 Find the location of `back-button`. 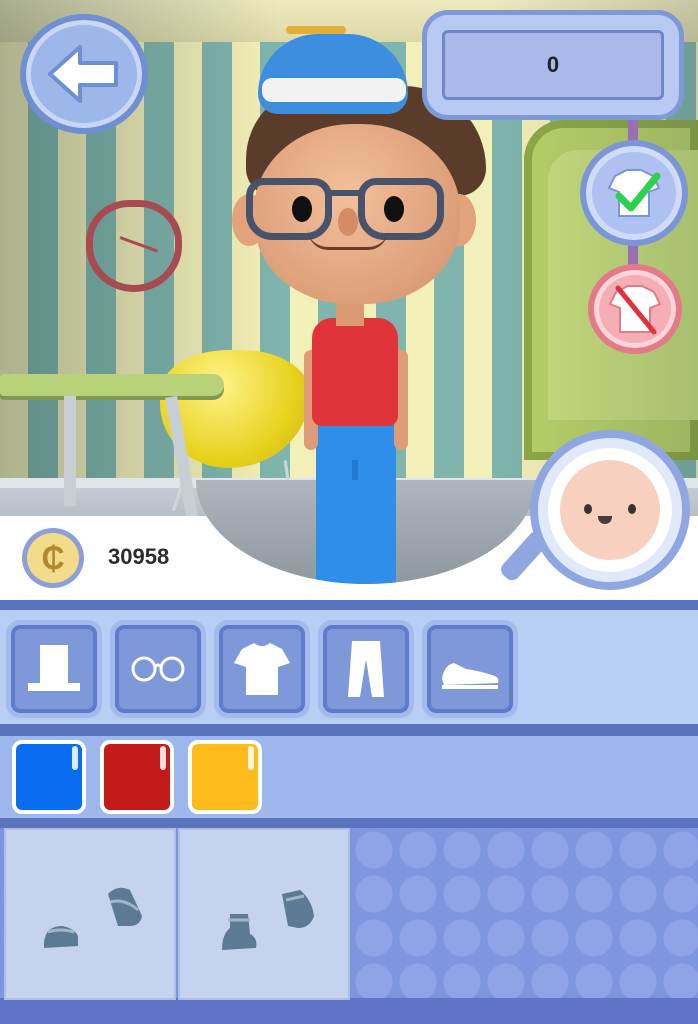

back-button is located at coordinates (84, 74).